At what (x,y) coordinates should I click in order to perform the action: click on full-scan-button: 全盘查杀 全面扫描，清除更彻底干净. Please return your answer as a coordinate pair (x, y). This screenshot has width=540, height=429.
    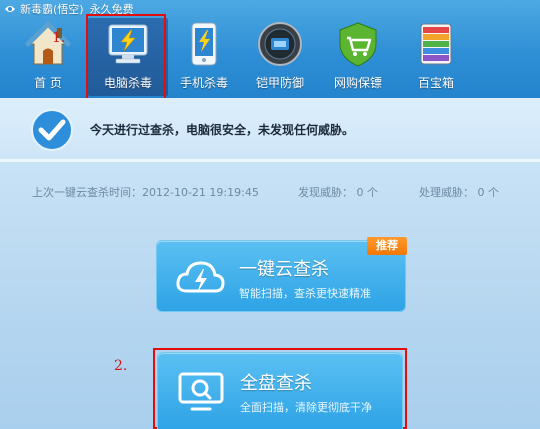
    Looking at the image, I should click on (280, 390).